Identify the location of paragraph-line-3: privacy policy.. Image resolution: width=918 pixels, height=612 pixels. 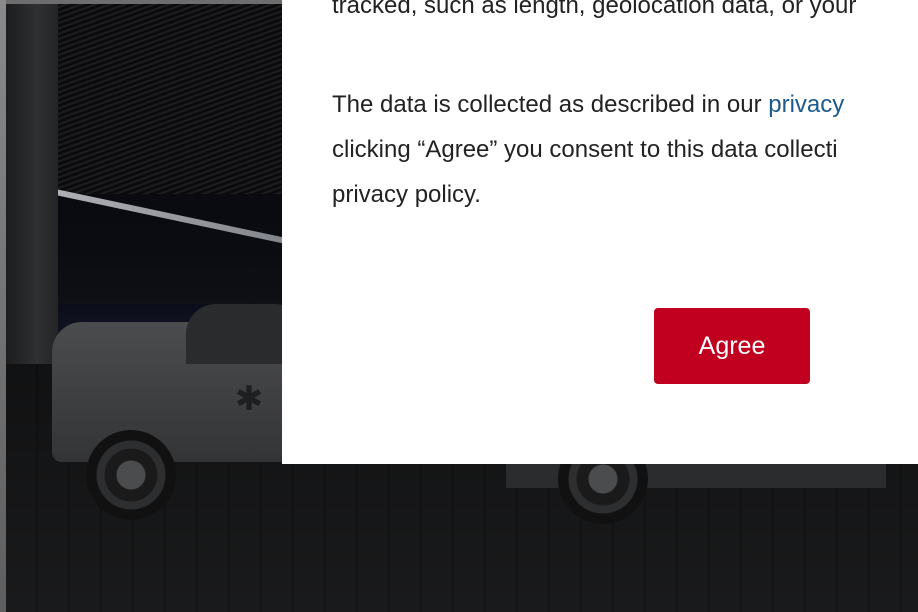
(406, 194).